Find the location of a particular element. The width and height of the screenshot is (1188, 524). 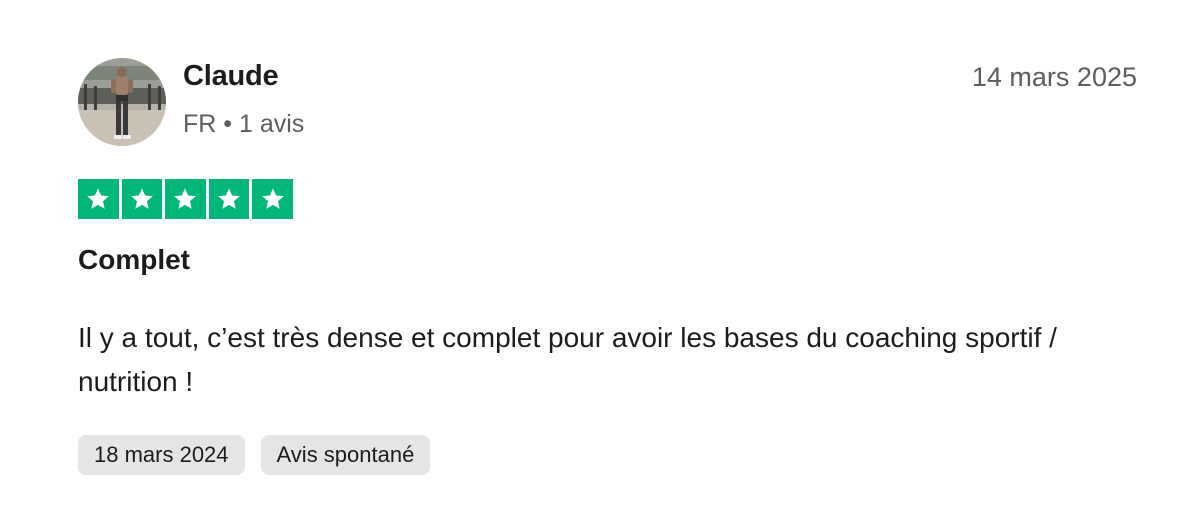

review-tags: 18 mars 2024 Avis spontané is located at coordinates (254, 455).